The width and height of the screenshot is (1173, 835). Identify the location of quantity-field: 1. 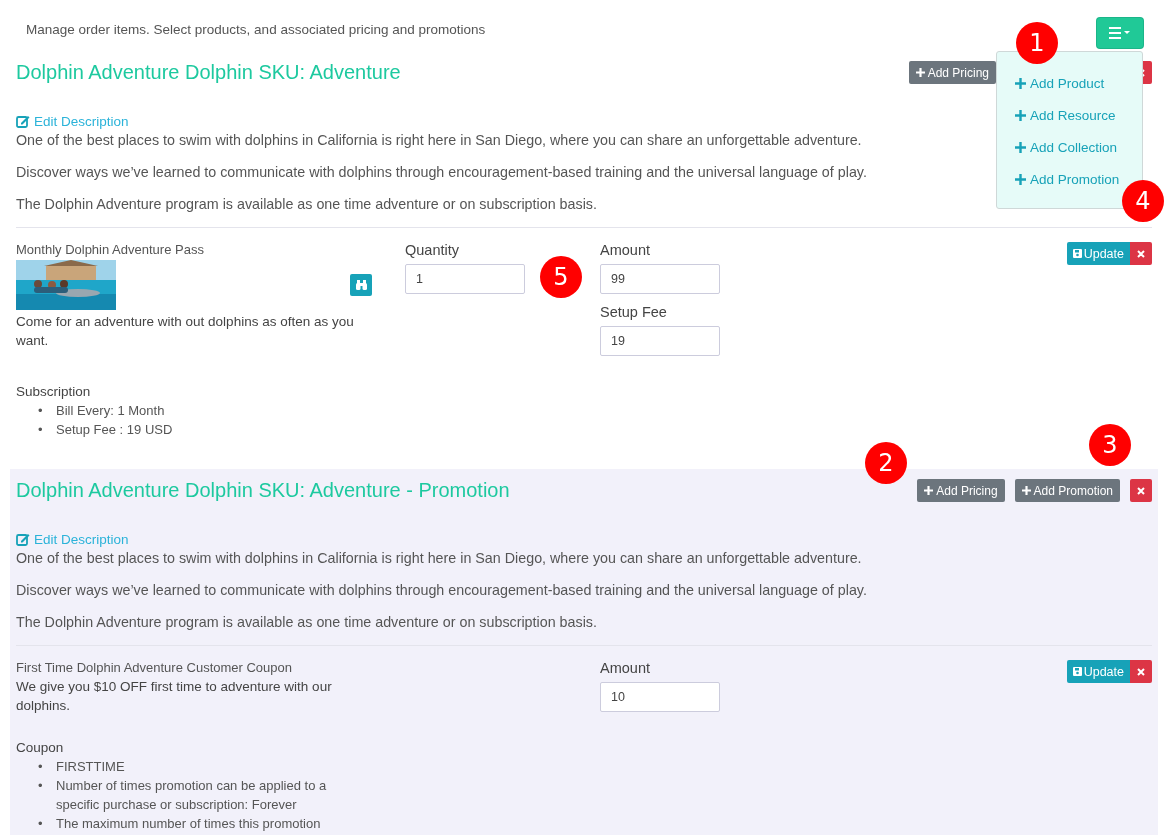
(465, 279).